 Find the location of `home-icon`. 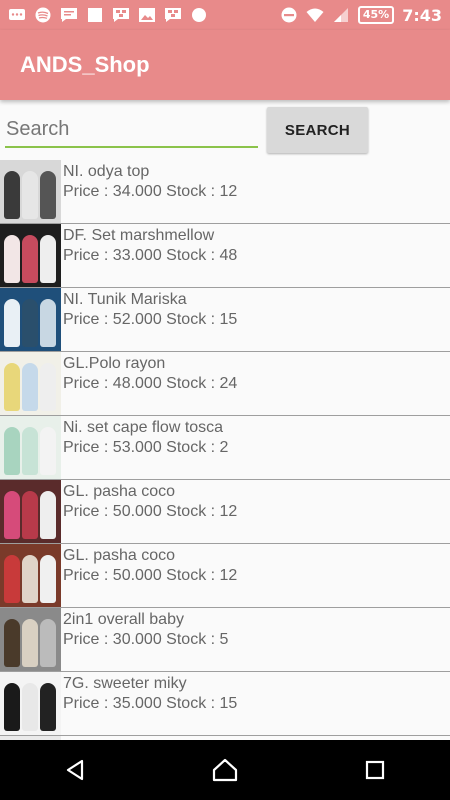

home-icon is located at coordinates (225, 770).